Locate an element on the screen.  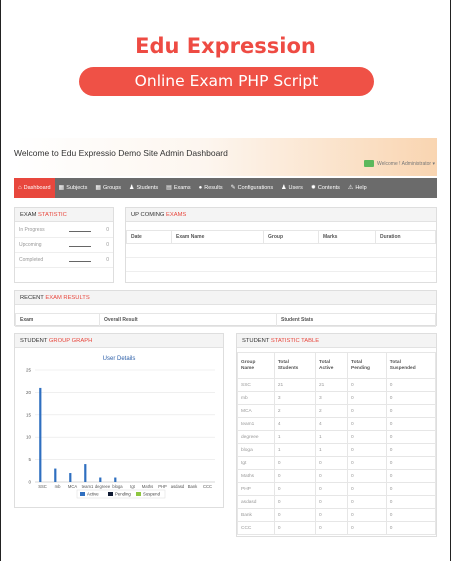
nav-item-label: Dashboard is located at coordinates (37, 188).